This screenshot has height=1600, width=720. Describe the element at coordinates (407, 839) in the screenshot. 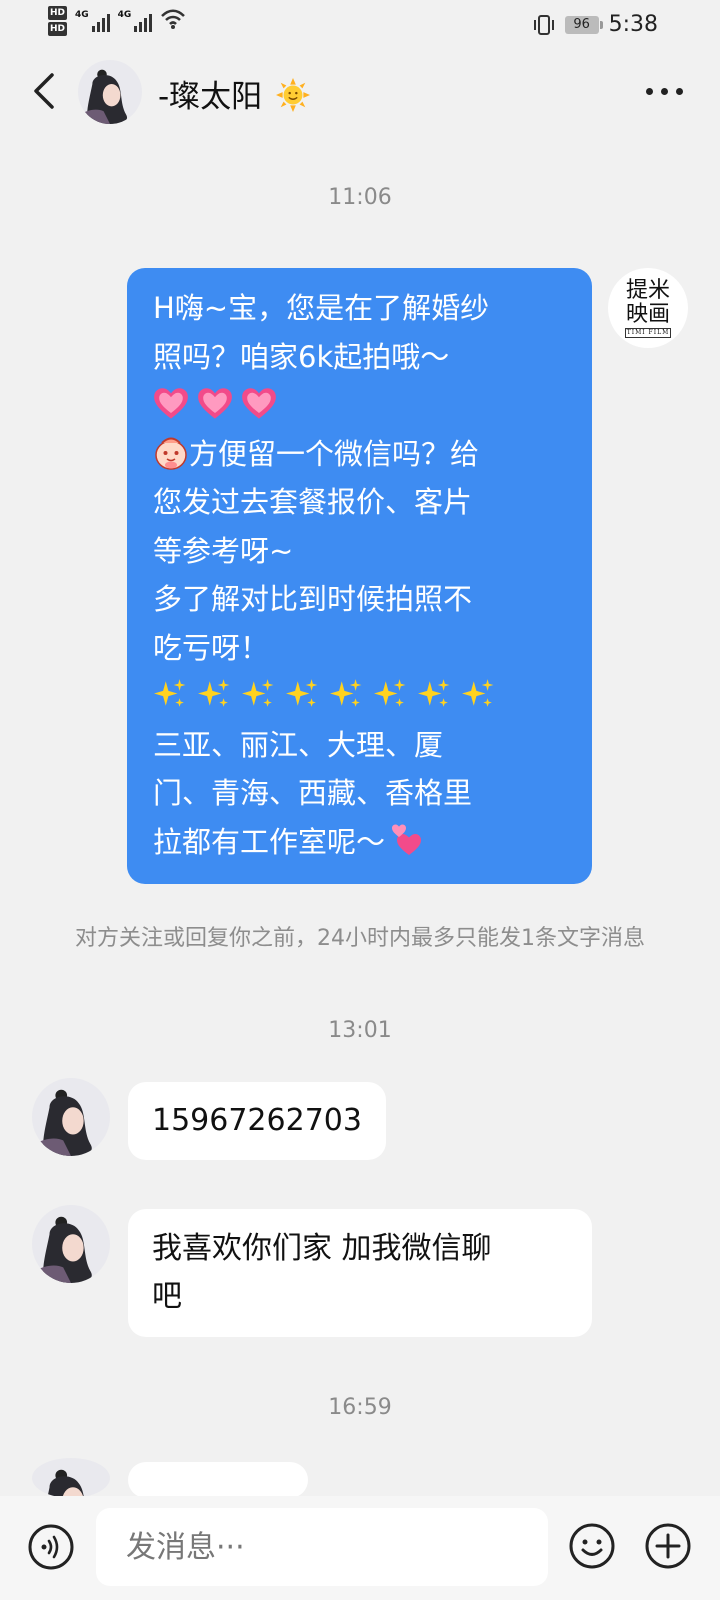

I see `two-hearts-icon` at that location.